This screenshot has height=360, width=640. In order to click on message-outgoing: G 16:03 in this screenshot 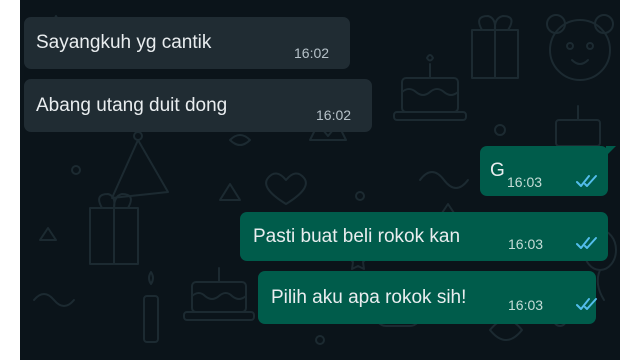, I will do `click(548, 171)`.